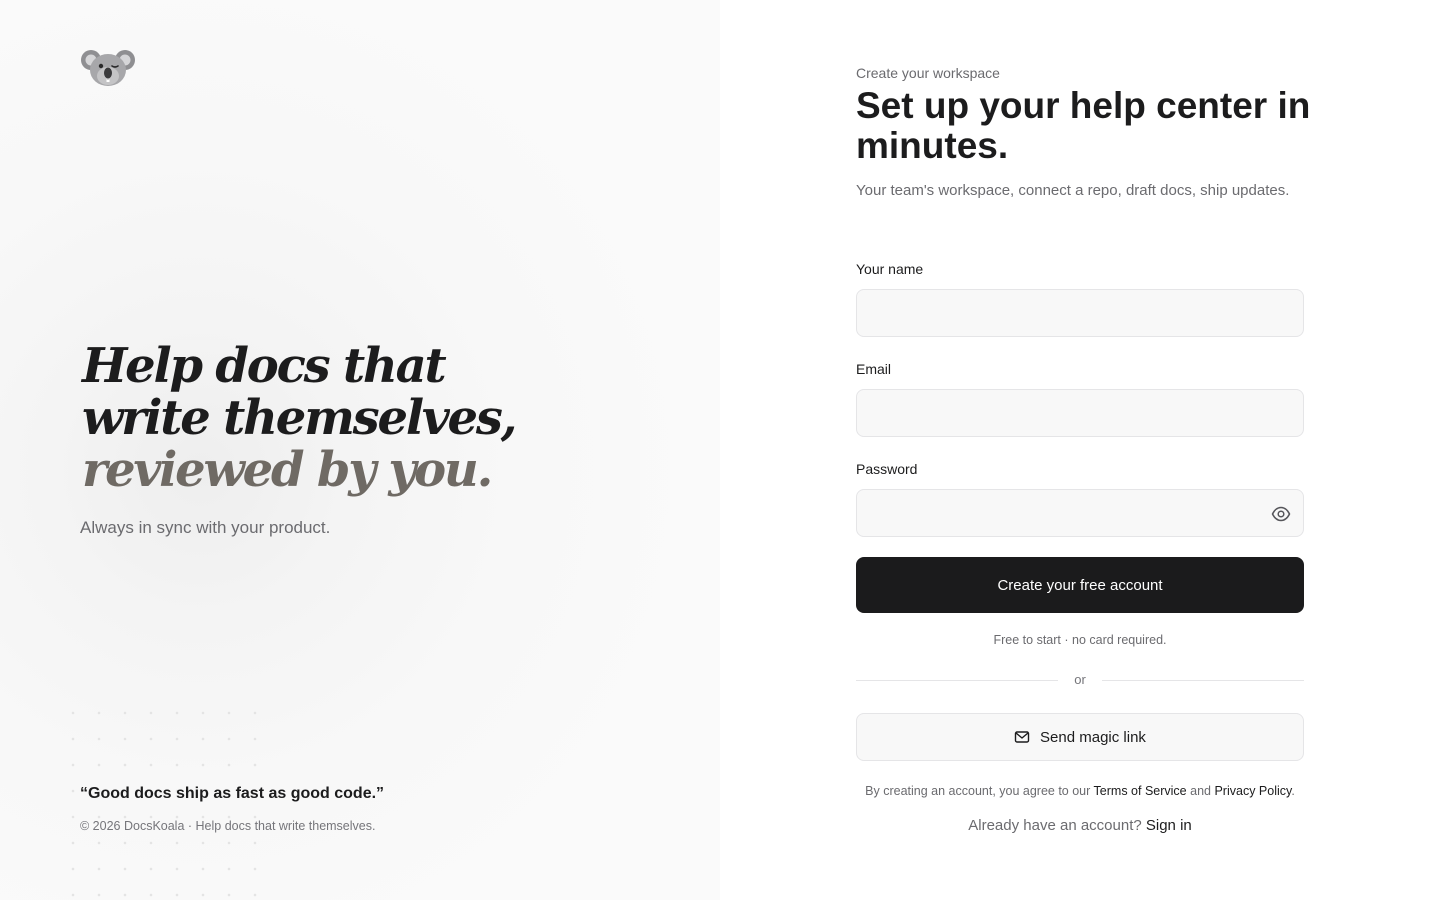 Image resolution: width=1440 pixels, height=900 pixels. What do you see at coordinates (1080, 585) in the screenshot?
I see `create-account-button: Create your free account` at bounding box center [1080, 585].